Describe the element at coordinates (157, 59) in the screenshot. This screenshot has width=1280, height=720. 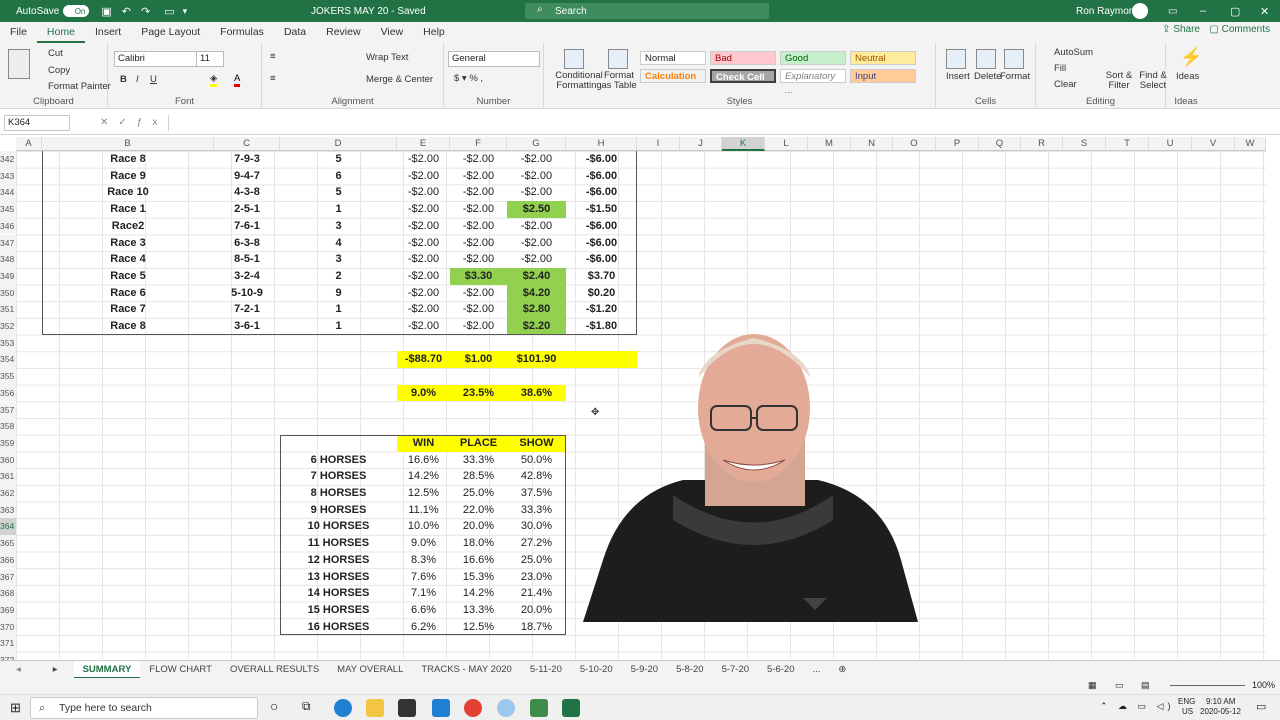
I see `font-name-select: Calibri` at that location.